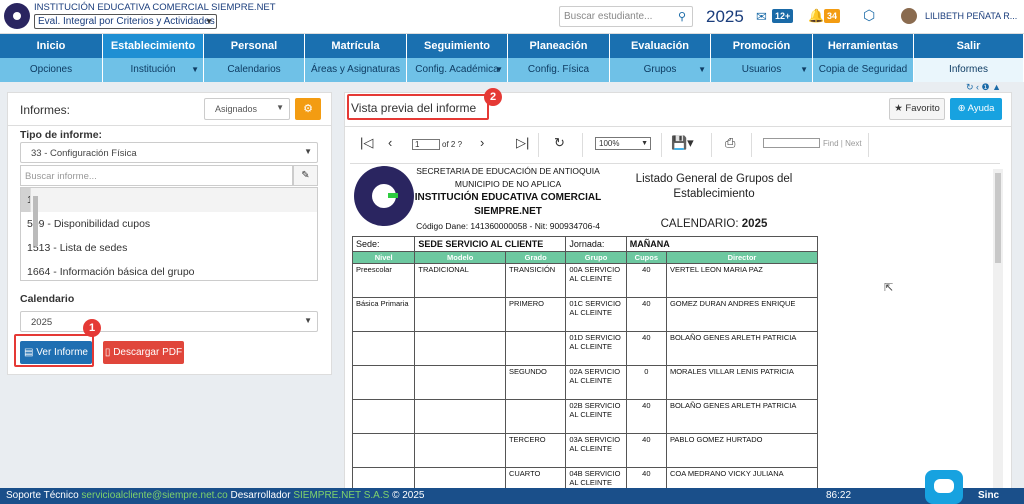 This screenshot has width=1024, height=504. Describe the element at coordinates (154, 495) in the screenshot. I see `support-email-link: servicioalcliente@siempre.net.co` at that location.